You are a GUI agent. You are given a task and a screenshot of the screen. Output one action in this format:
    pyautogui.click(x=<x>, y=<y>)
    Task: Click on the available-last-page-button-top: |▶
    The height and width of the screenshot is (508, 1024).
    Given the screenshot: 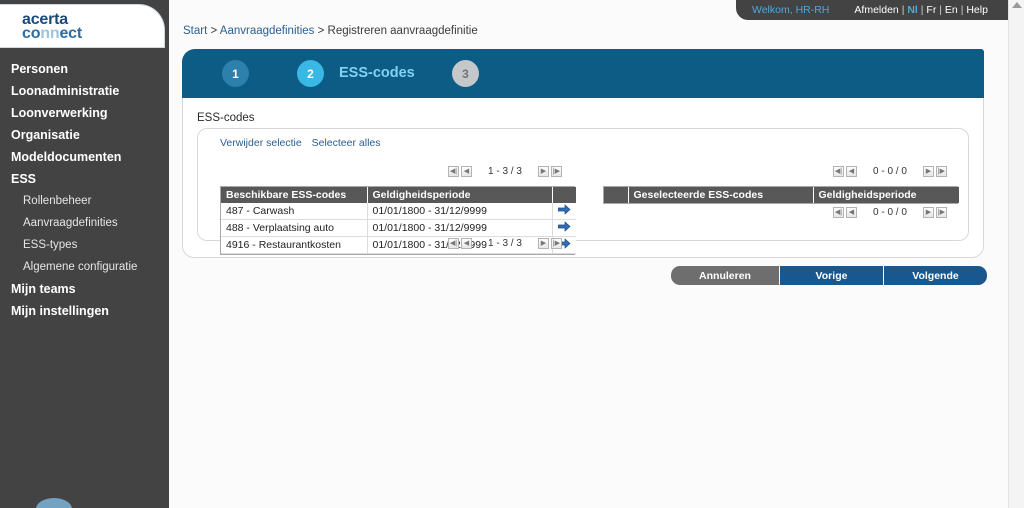 What is the action you would take?
    pyautogui.click(x=556, y=171)
    